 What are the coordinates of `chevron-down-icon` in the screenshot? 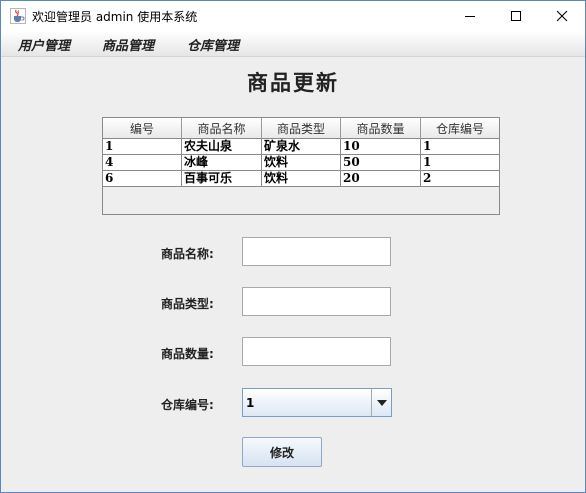 It's located at (381, 402).